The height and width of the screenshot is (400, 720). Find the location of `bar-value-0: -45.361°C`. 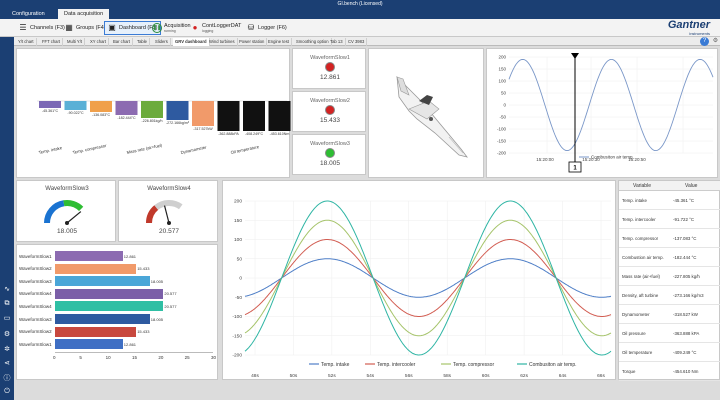

bar-value-0: -45.361°C is located at coordinates (50, 111).